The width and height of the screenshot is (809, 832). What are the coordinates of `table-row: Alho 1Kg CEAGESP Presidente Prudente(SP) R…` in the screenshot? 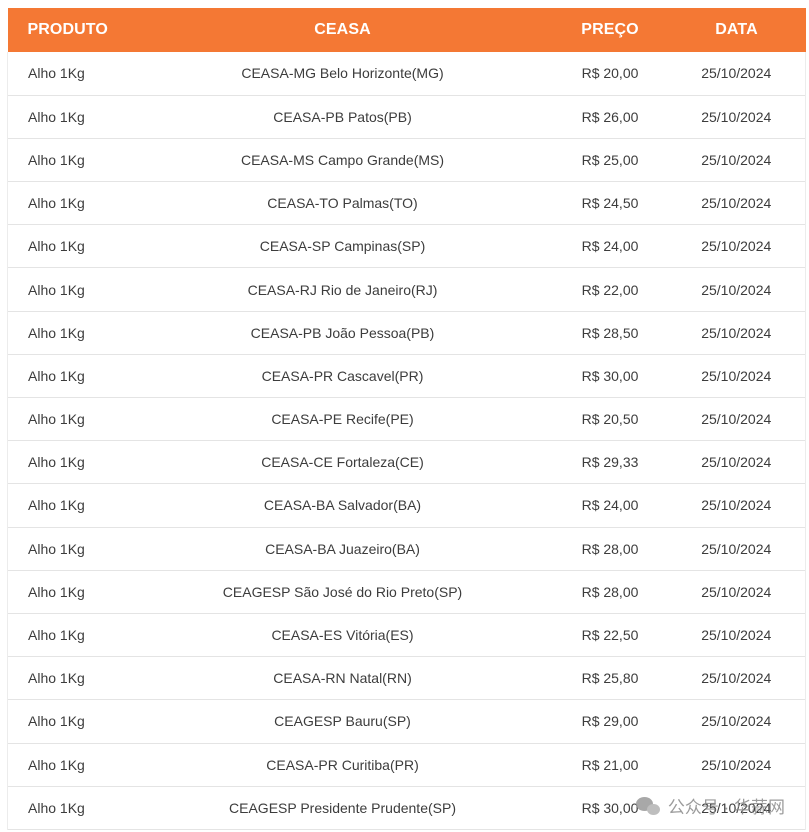 It's located at (406, 808).